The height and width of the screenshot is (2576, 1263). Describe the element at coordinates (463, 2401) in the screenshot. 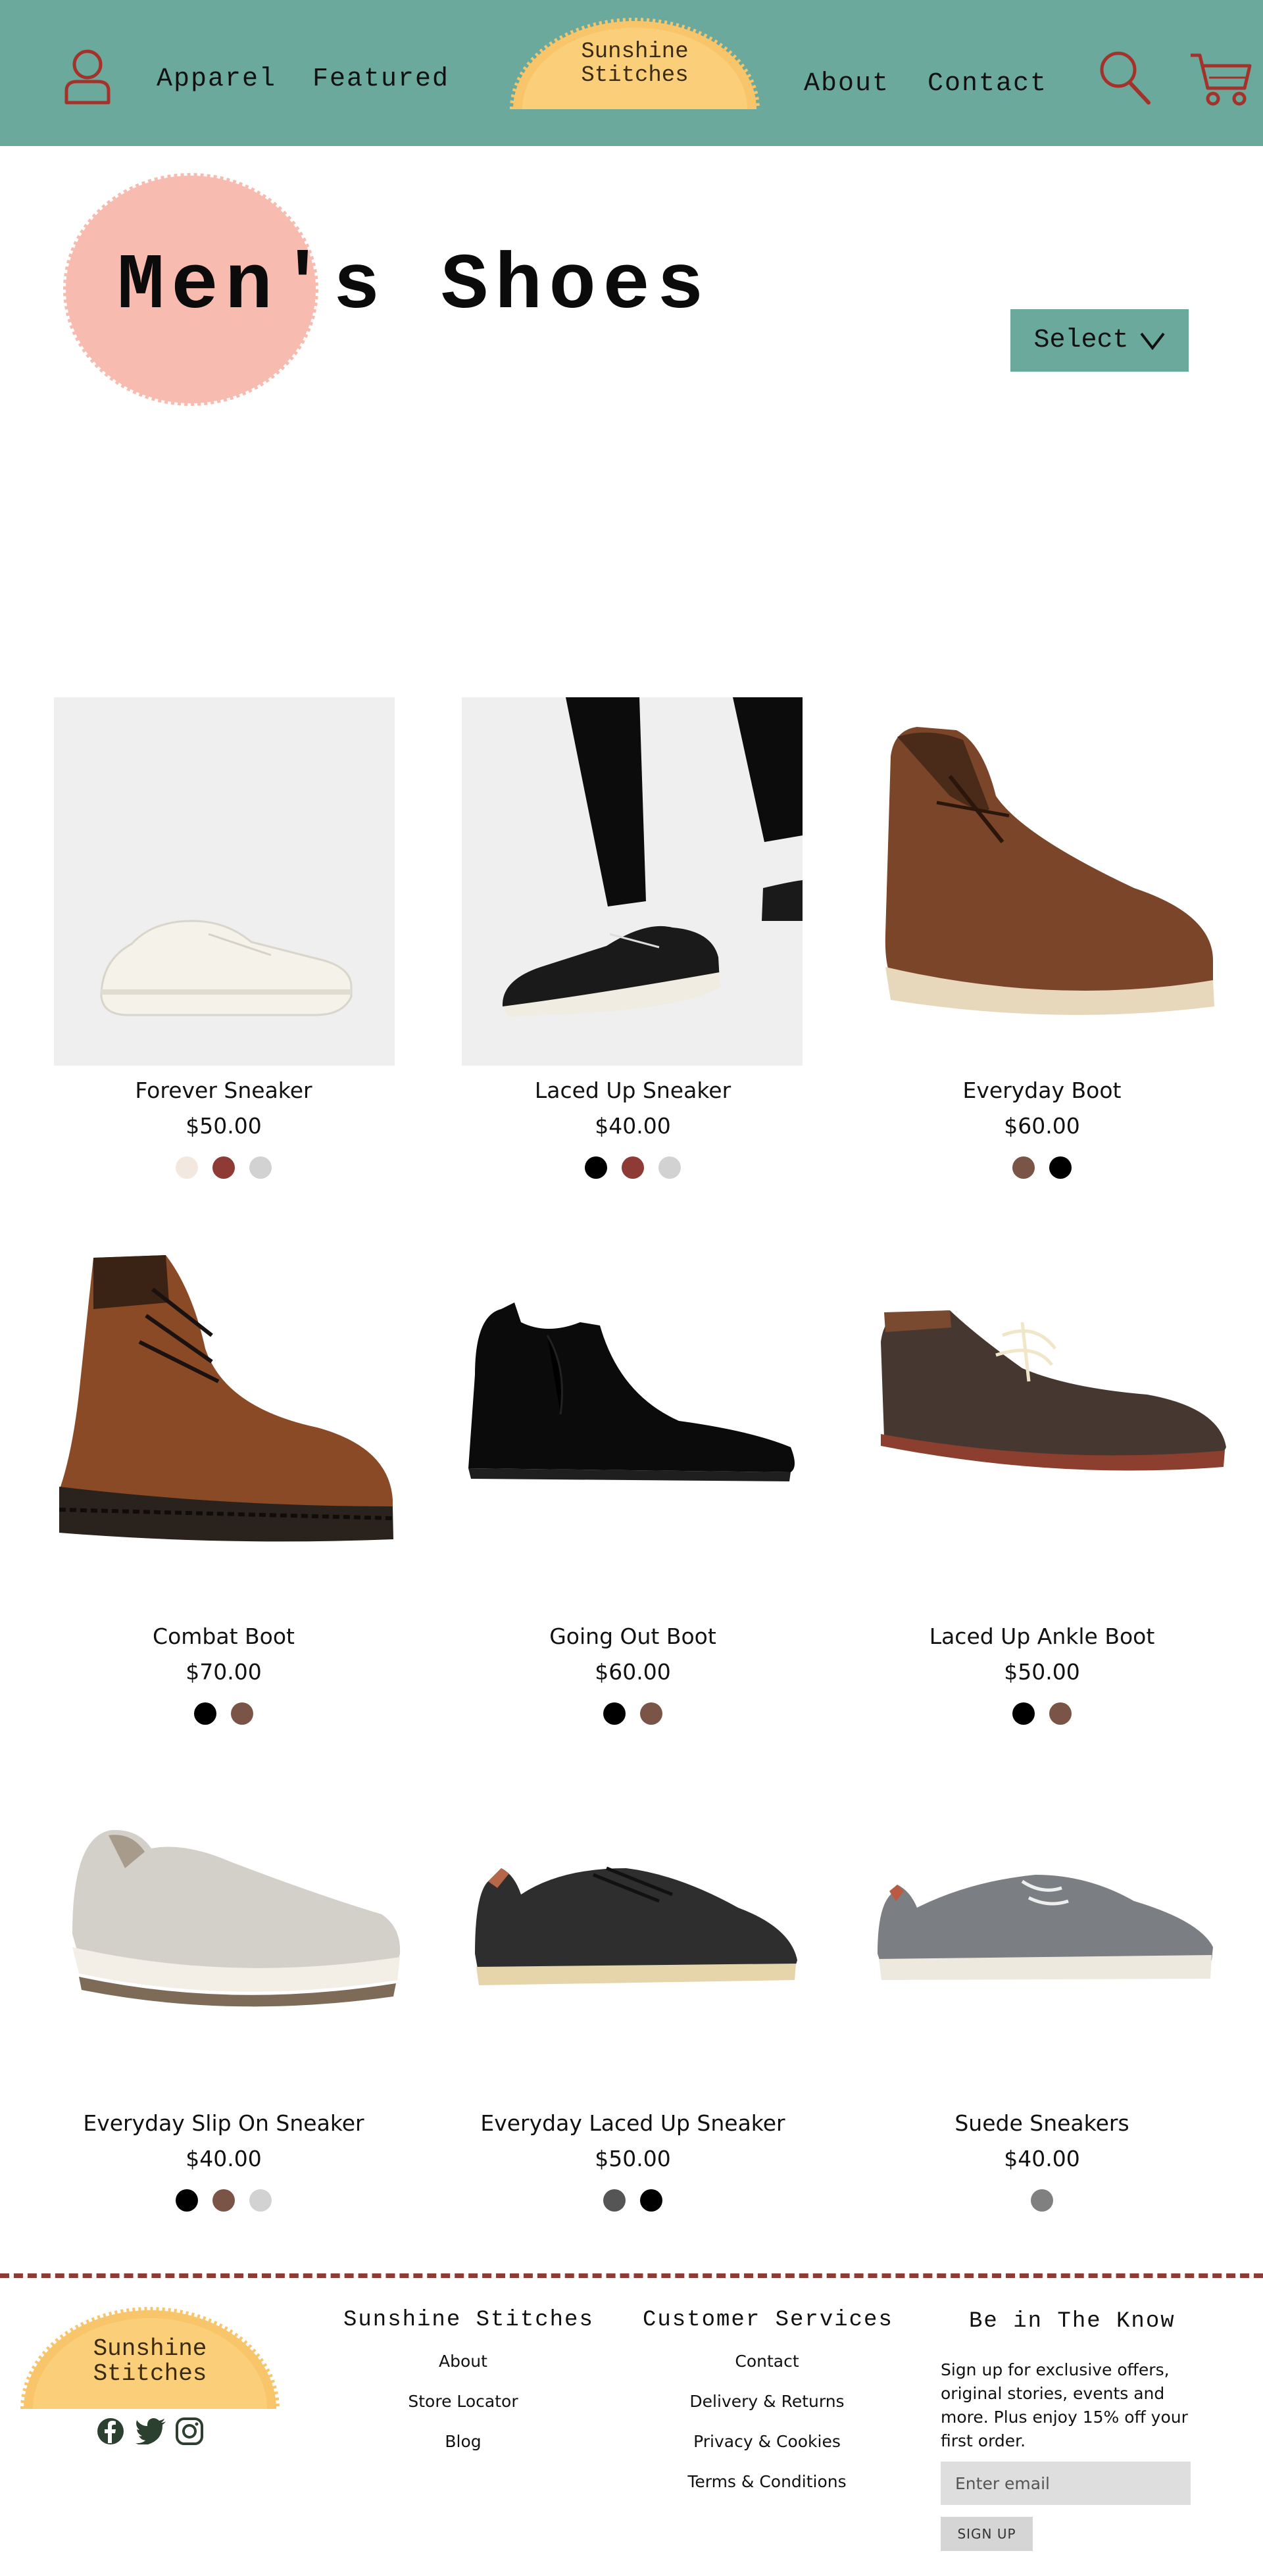

I see `footer-link-store-locator: Store Locator` at that location.